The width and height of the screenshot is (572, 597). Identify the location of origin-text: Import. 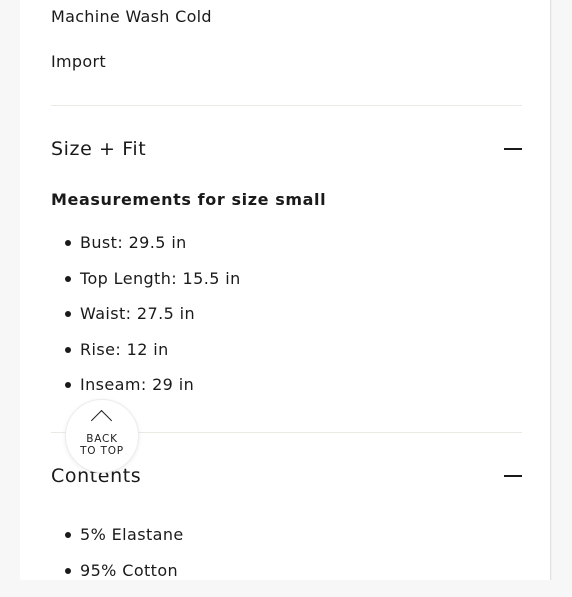
(78, 61).